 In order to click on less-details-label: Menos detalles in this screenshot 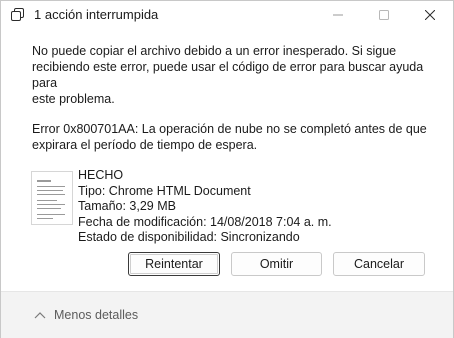, I will do `click(96, 315)`.